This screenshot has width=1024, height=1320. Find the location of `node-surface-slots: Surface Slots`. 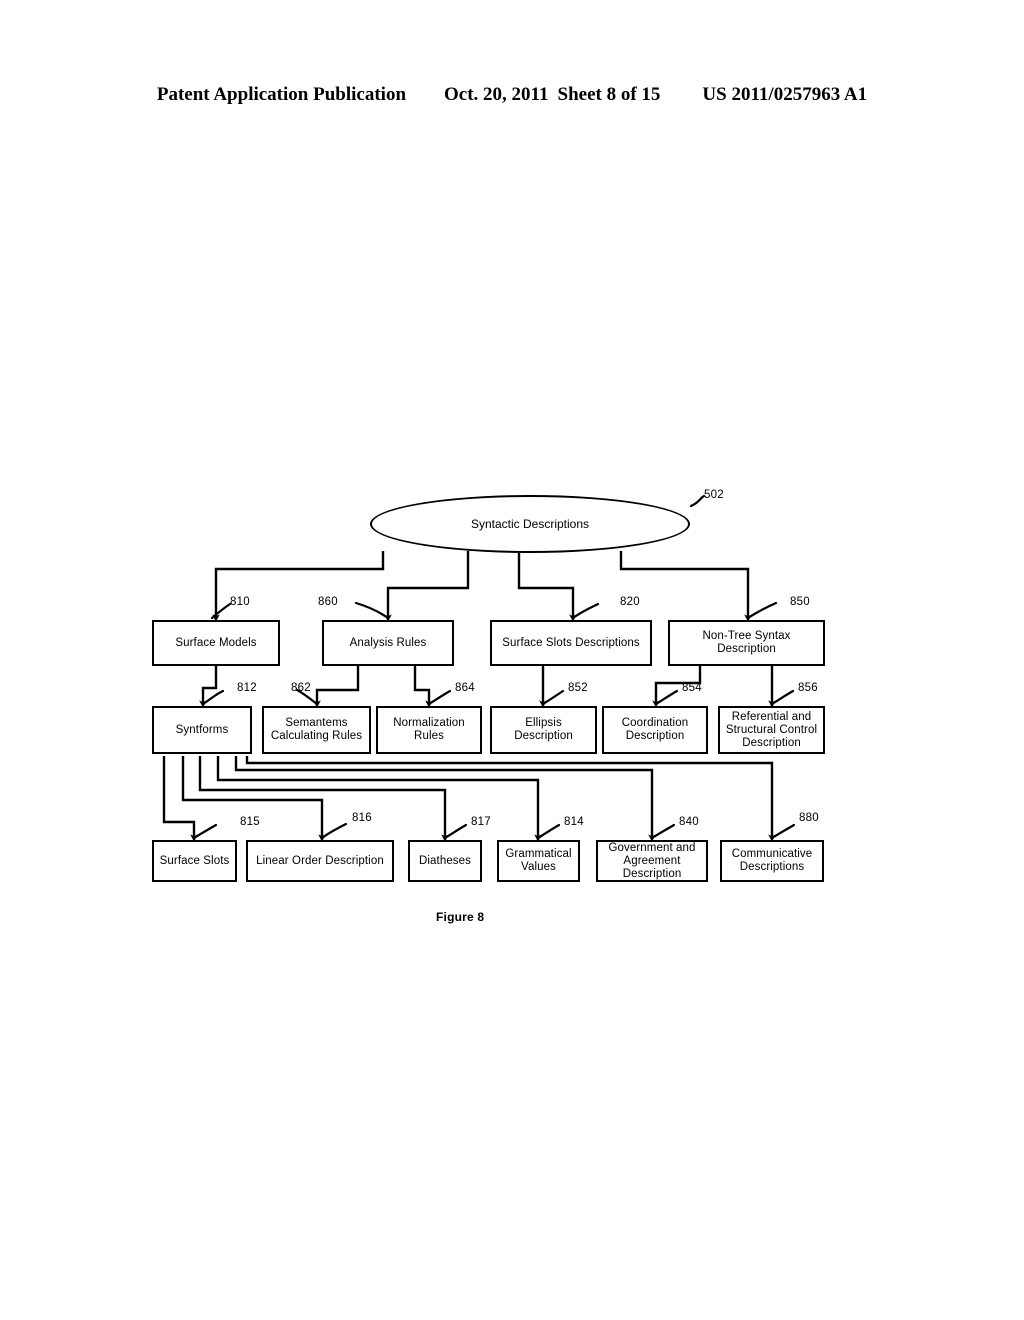

node-surface-slots: Surface Slots is located at coordinates (194, 861).